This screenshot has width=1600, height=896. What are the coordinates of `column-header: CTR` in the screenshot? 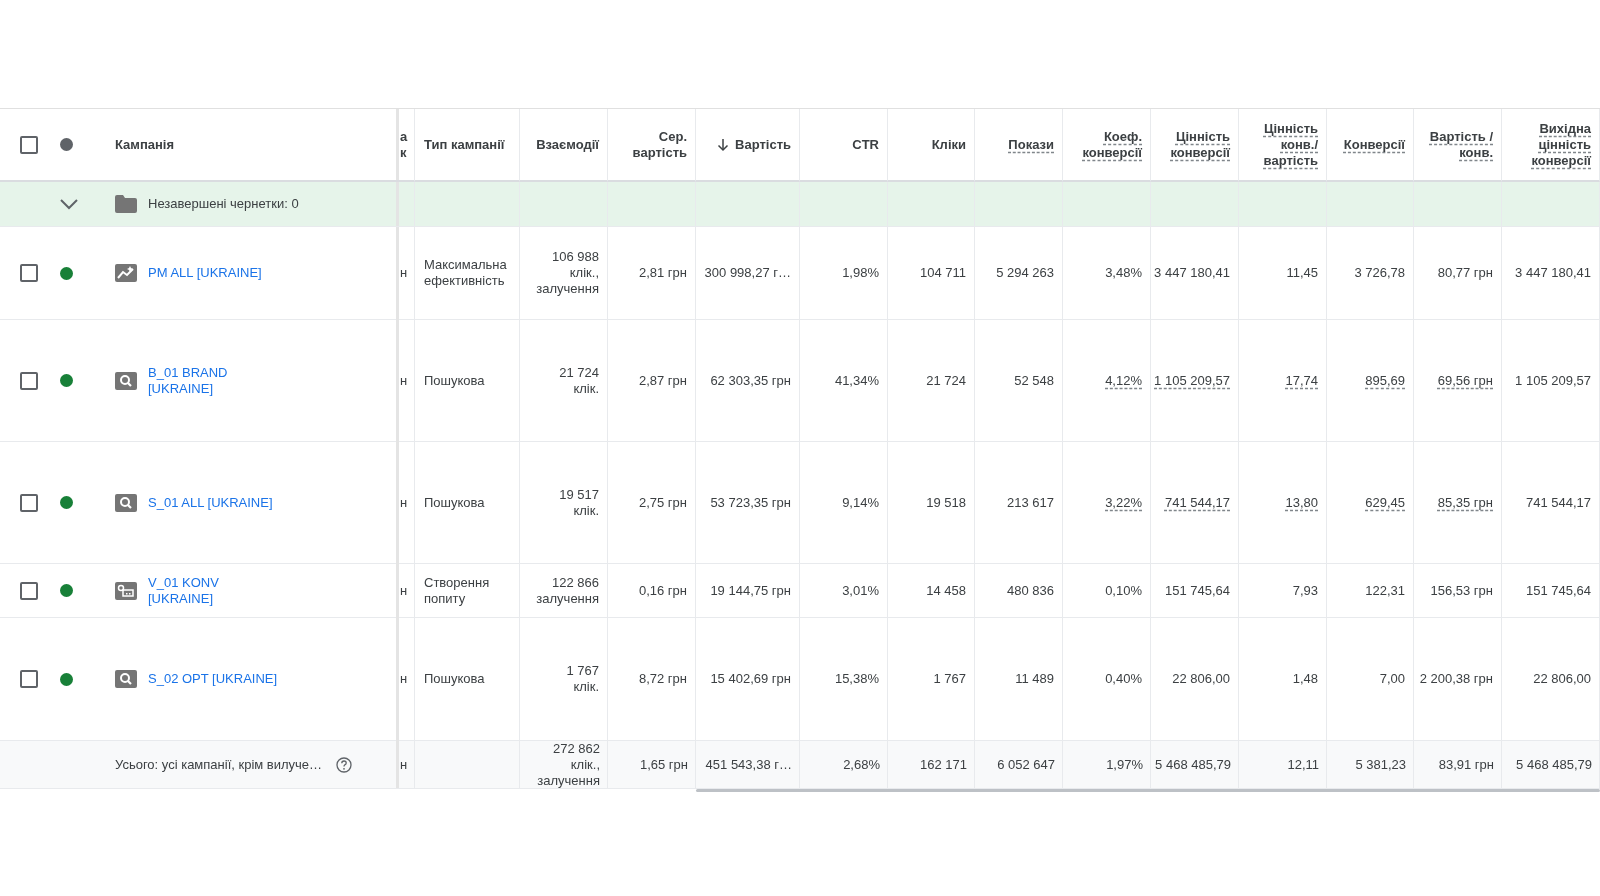 It's located at (865, 144).